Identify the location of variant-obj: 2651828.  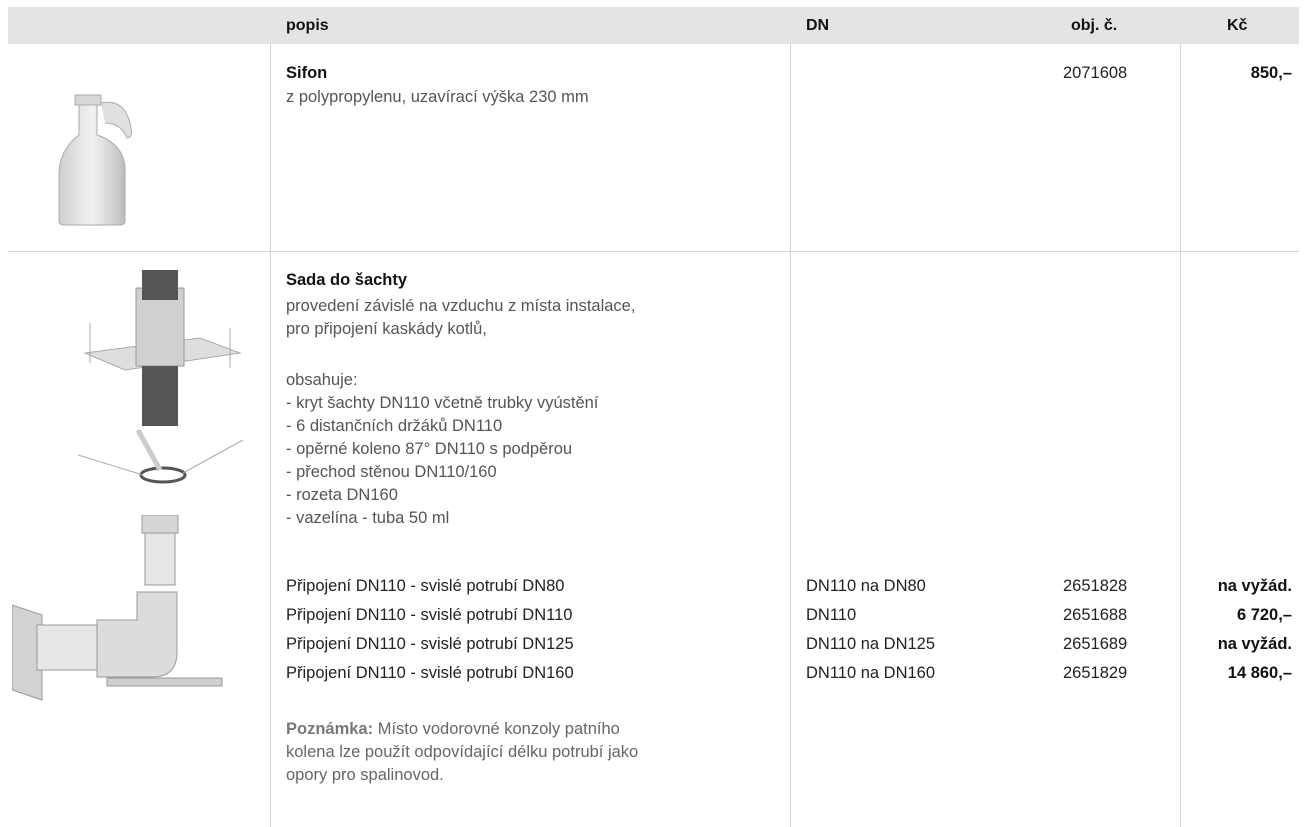
(1095, 586).